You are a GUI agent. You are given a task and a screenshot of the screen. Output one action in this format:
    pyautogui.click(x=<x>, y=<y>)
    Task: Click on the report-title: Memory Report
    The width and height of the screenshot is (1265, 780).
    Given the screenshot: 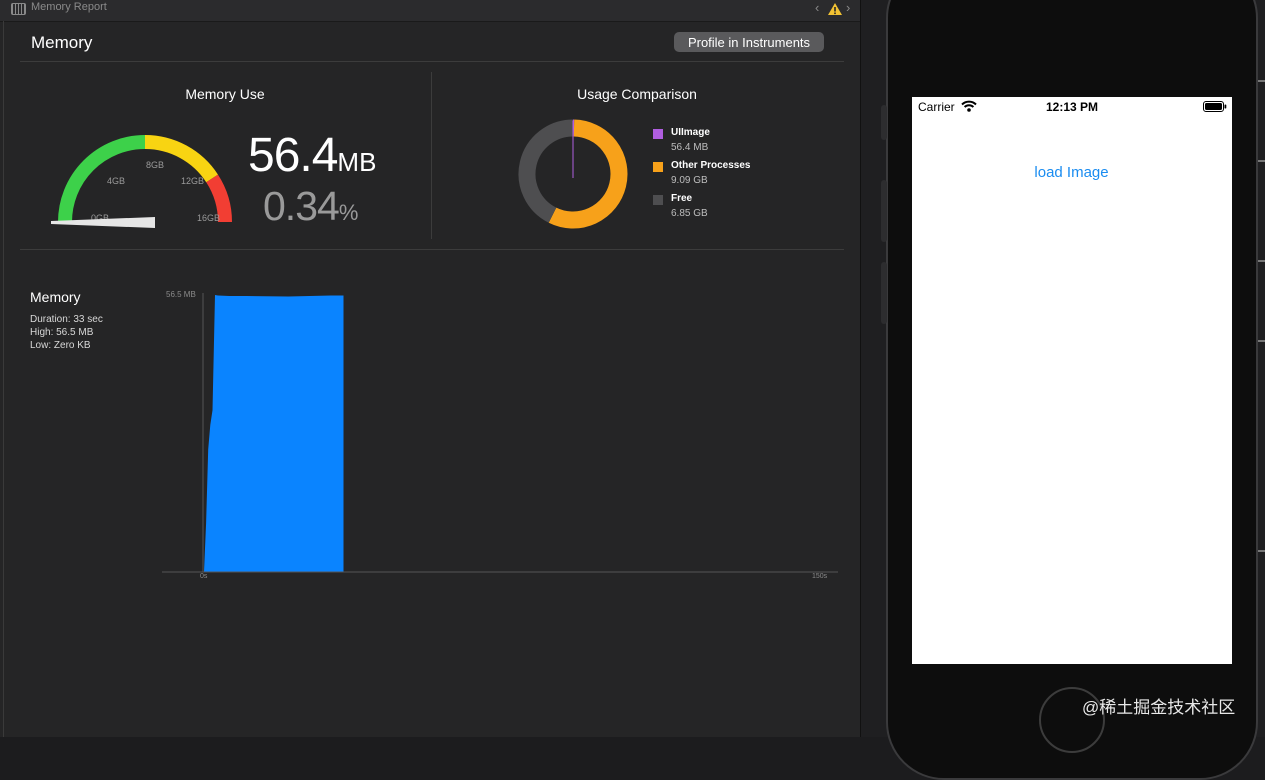 What is the action you would take?
    pyautogui.click(x=69, y=7)
    